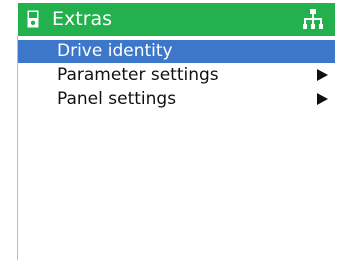 Image resolution: width=353 pixels, height=260 pixels. I want to click on menu-item-panel-settings: Panel settings, so click(176, 99).